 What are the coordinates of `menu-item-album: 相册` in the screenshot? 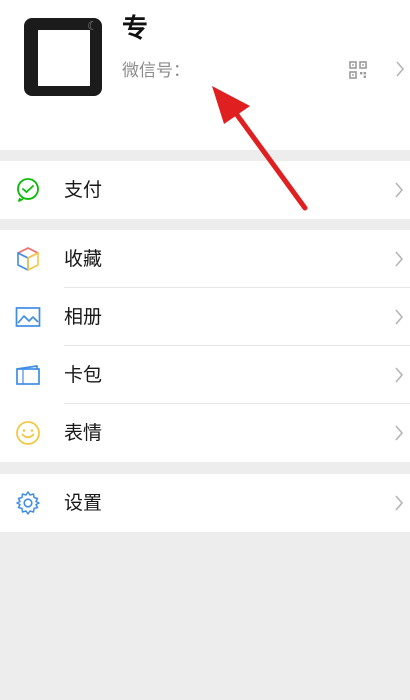 It's located at (205, 317).